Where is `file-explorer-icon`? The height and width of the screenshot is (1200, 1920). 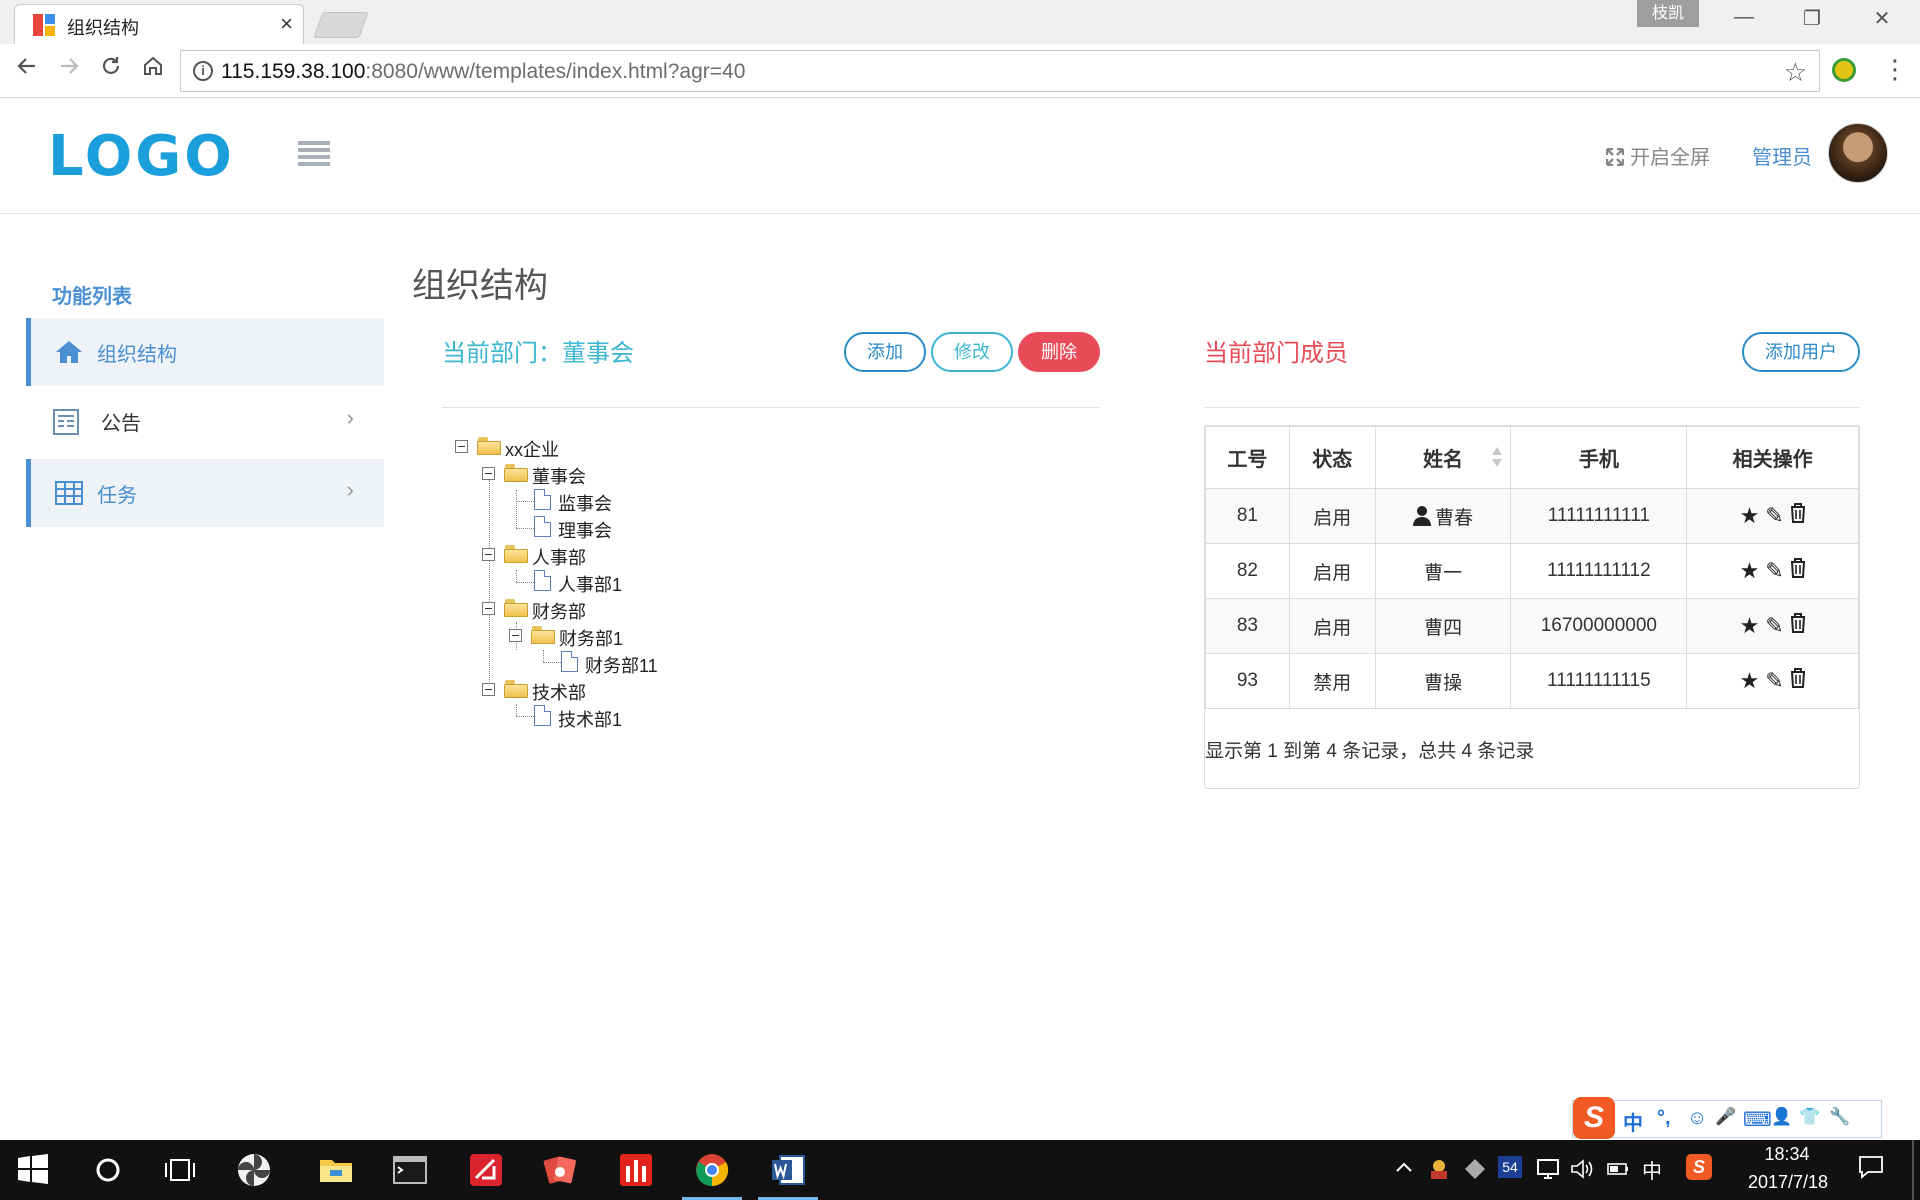
file-explorer-icon is located at coordinates (336, 1170).